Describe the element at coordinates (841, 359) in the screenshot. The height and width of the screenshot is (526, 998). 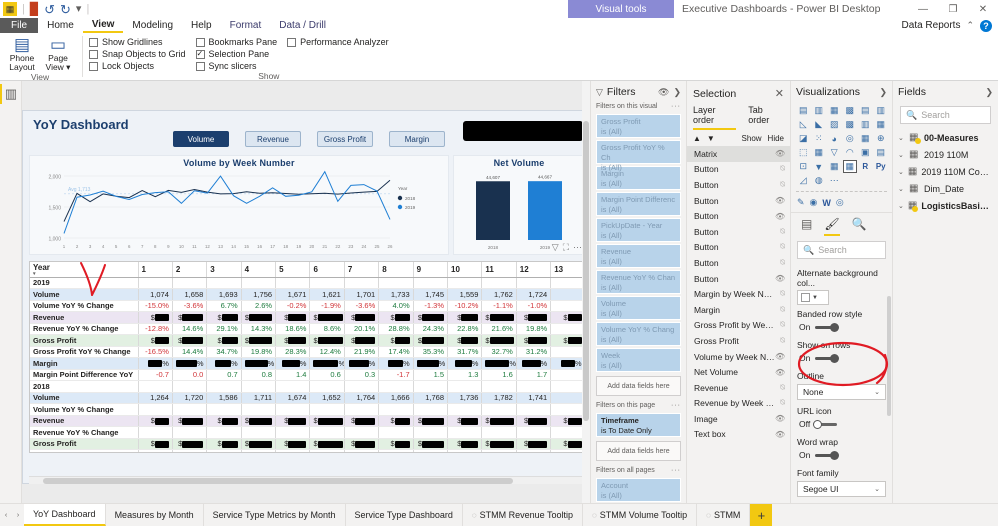
I see `show-on-rows-toggle: On` at that location.